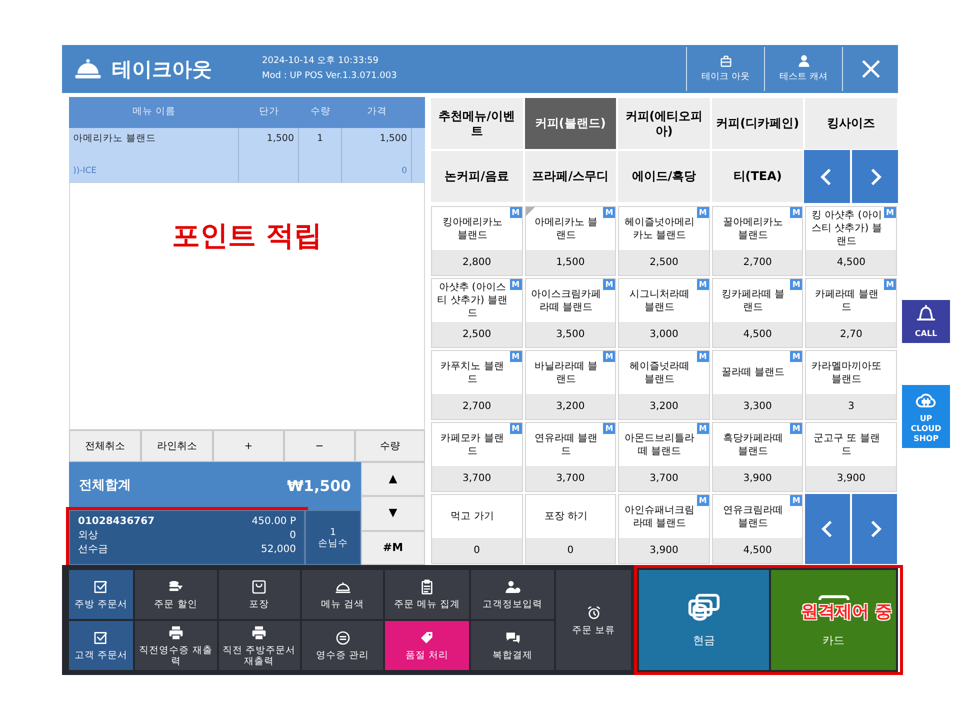  I want to click on item-name: 킹아메리카노 블랜드, so click(472, 229).